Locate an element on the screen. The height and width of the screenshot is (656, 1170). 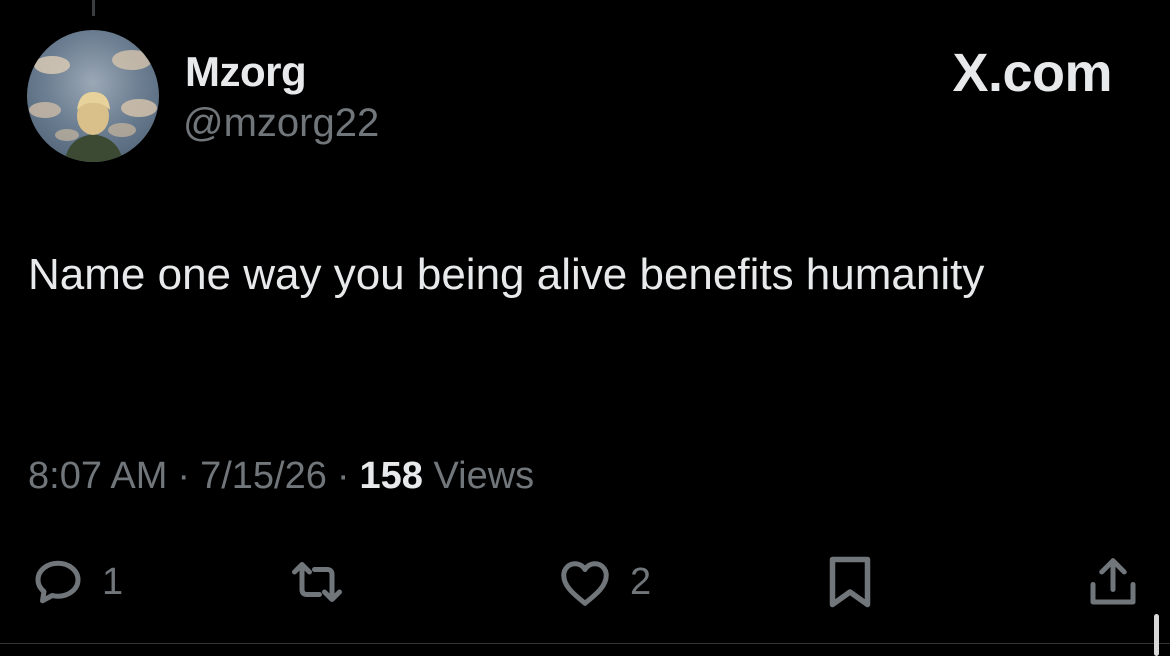
scroll-indicator is located at coordinates (1156, 635).